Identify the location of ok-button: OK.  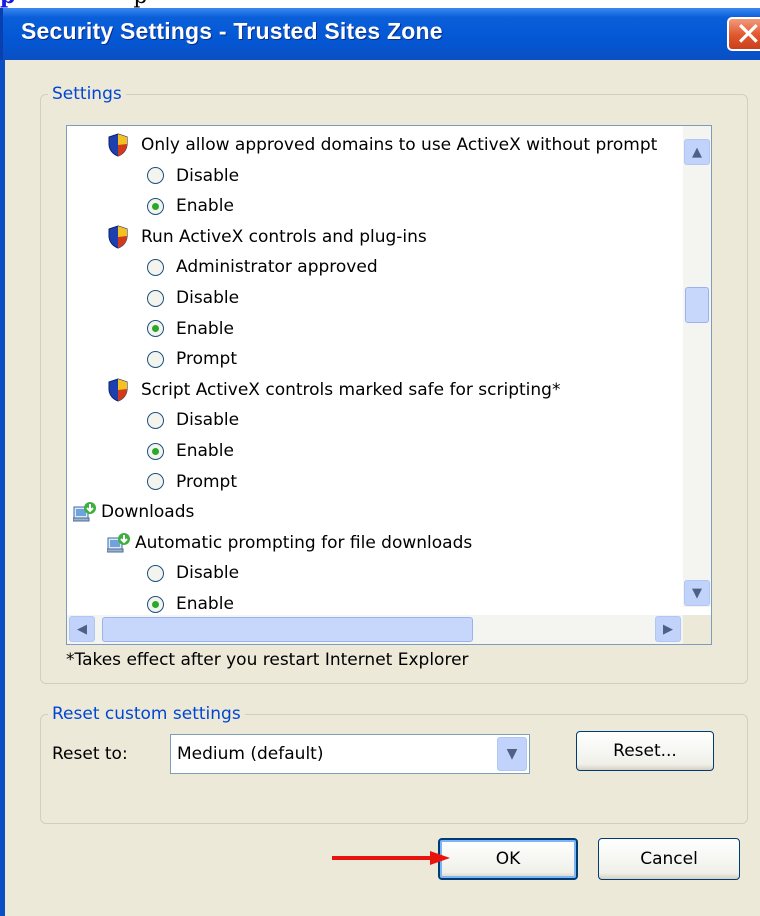
(508, 859).